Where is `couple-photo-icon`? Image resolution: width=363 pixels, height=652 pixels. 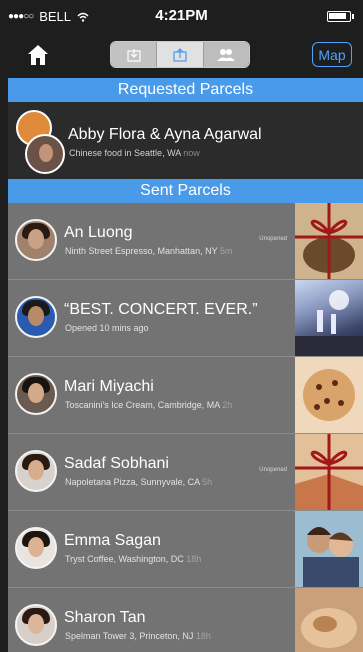
couple-photo-icon is located at coordinates (329, 549).